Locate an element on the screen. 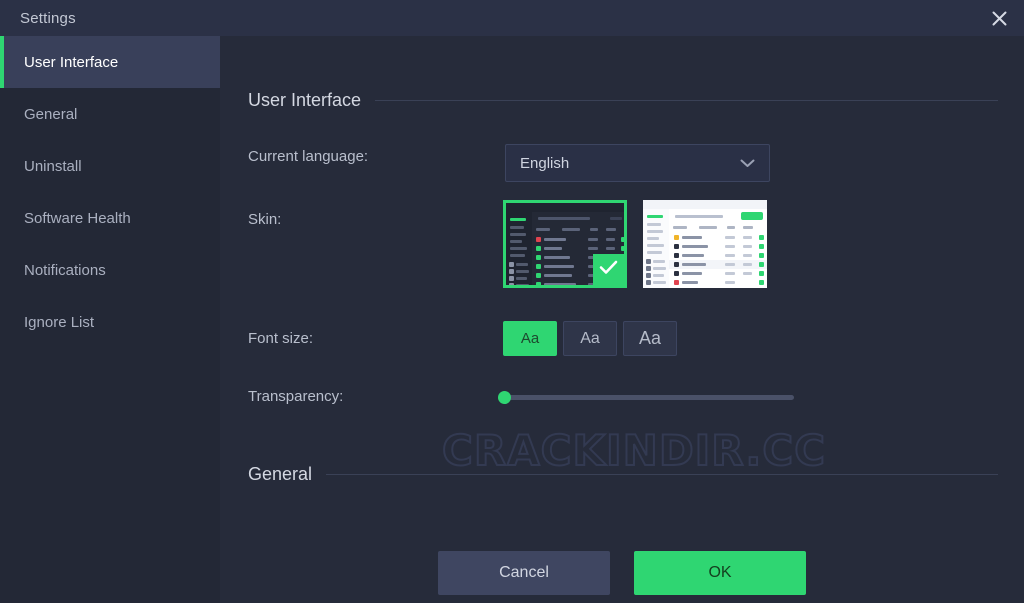 This screenshot has width=1024, height=603. language-select: English is located at coordinates (637, 163).